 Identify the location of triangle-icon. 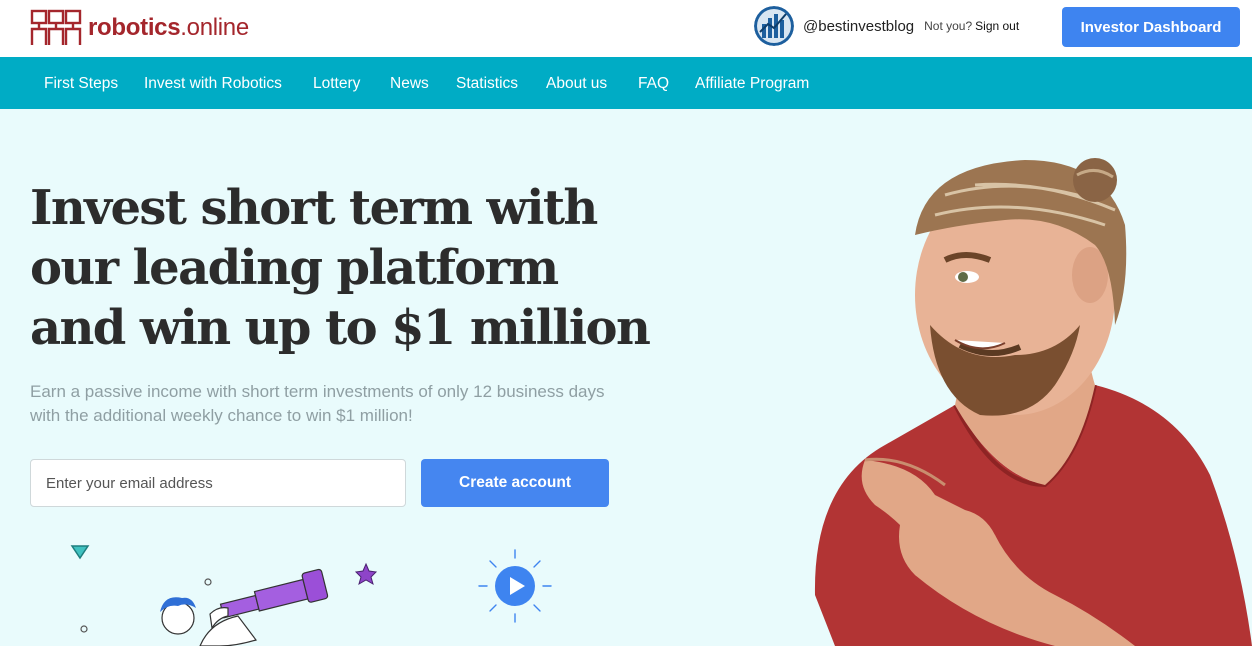
(80, 552).